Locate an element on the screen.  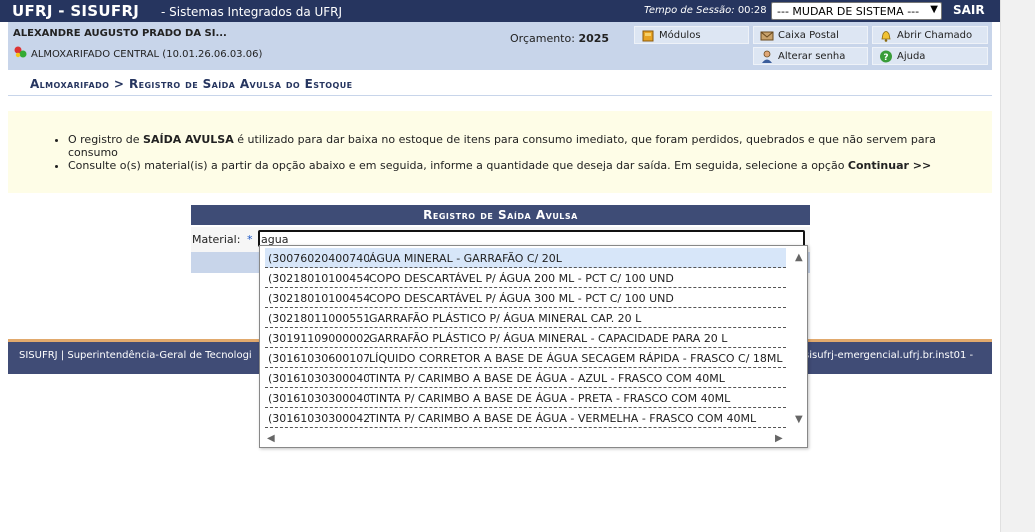
system-select-value: --- MUDAR DE SISTEMA --- is located at coordinates (848, 11).